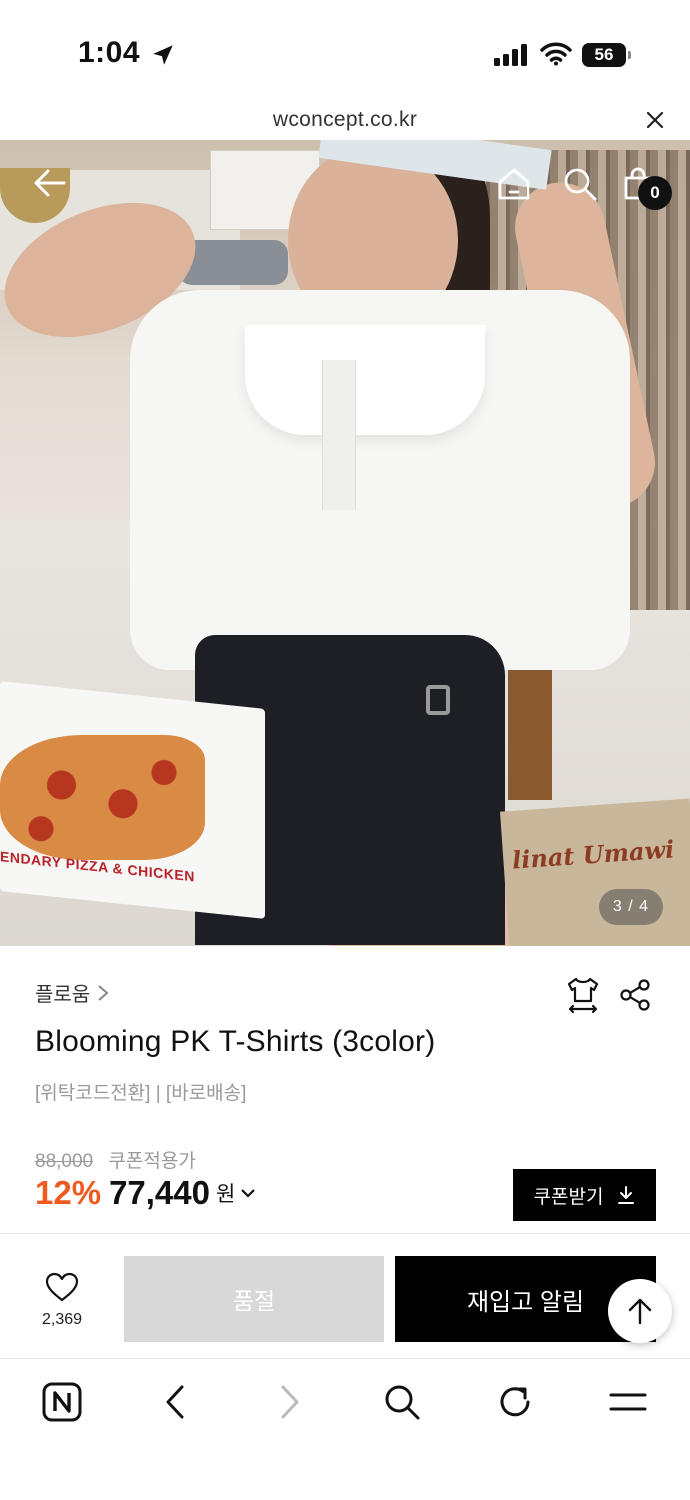 The width and height of the screenshot is (690, 1500). What do you see at coordinates (62, 1287) in the screenshot?
I see `heart-icon` at bounding box center [62, 1287].